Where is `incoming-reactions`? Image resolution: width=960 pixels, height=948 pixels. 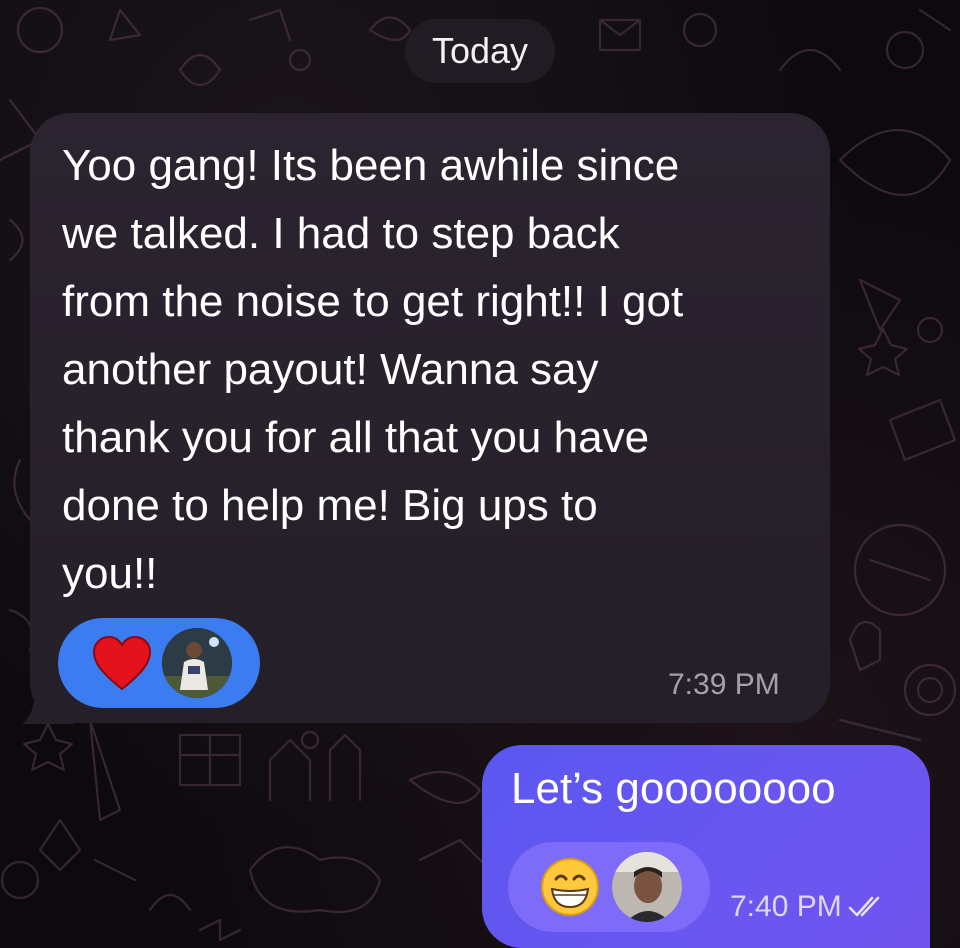
incoming-reactions is located at coordinates (159, 663).